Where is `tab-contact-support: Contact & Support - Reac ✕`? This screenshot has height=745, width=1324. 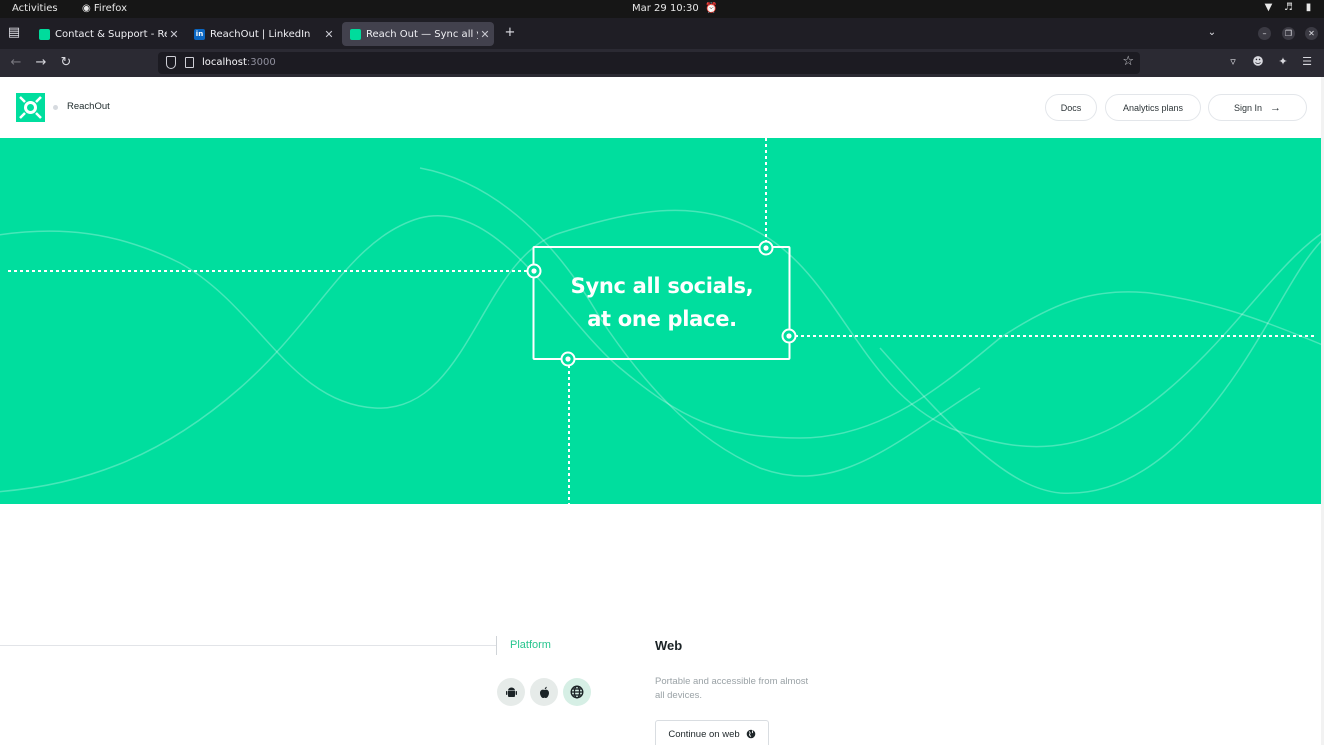 tab-contact-support: Contact & Support - Reac ✕ is located at coordinates (107, 34).